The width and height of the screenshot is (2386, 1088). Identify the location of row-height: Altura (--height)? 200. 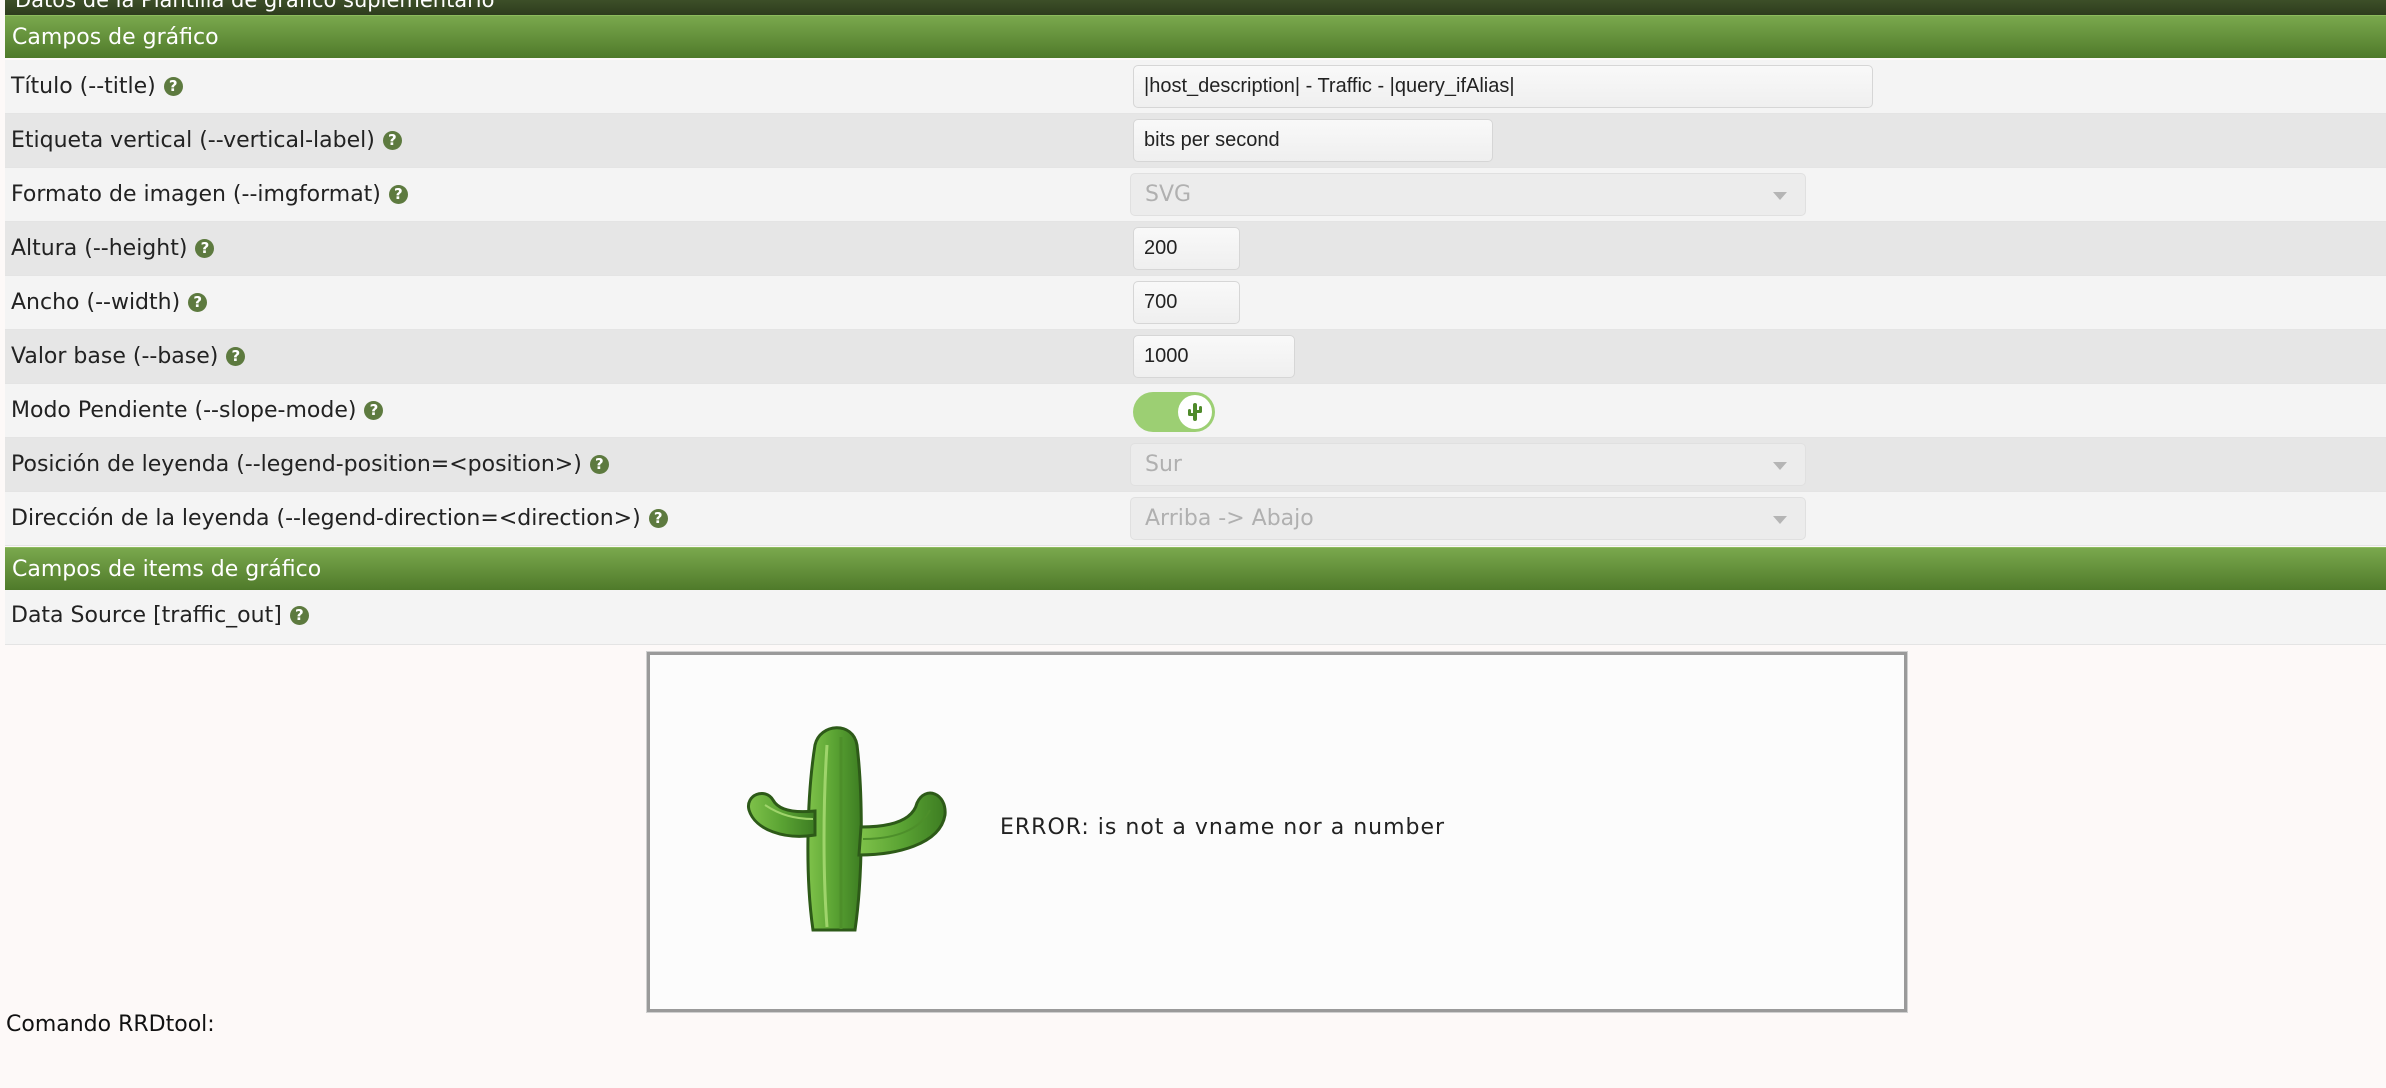
(1195, 249).